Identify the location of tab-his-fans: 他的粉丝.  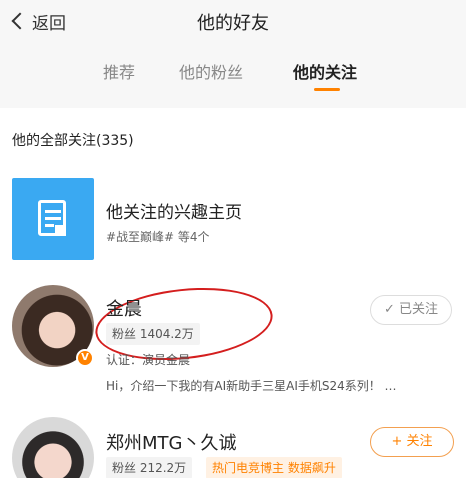
(211, 71).